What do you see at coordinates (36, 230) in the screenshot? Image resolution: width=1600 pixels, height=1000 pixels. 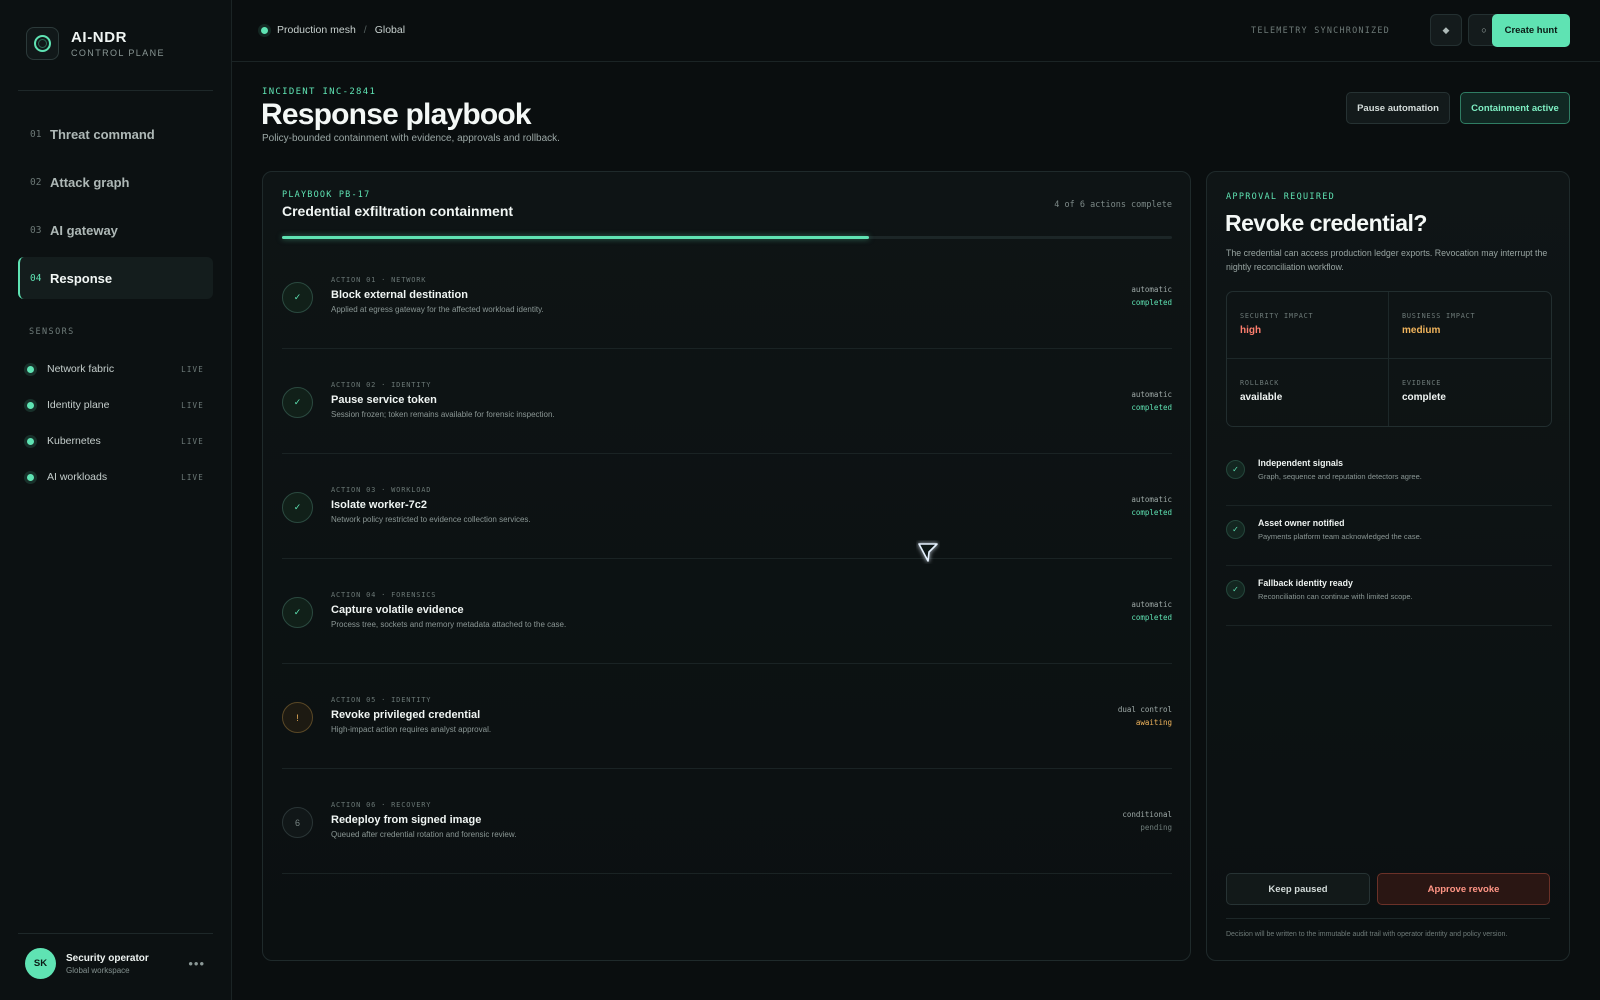 I see `nav-item-number: 03` at bounding box center [36, 230].